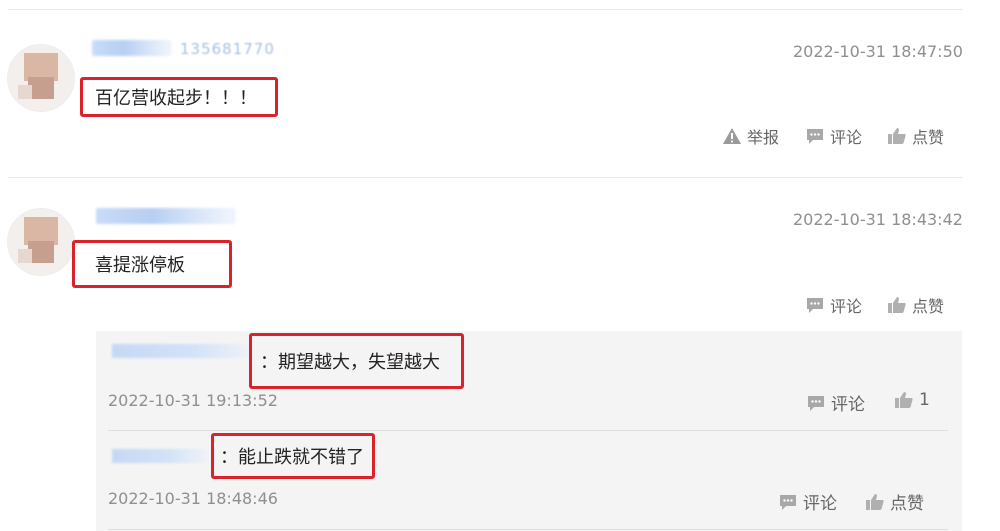 This screenshot has width=1000, height=531. Describe the element at coordinates (227, 49) in the screenshot. I see `username: 135681770` at that location.